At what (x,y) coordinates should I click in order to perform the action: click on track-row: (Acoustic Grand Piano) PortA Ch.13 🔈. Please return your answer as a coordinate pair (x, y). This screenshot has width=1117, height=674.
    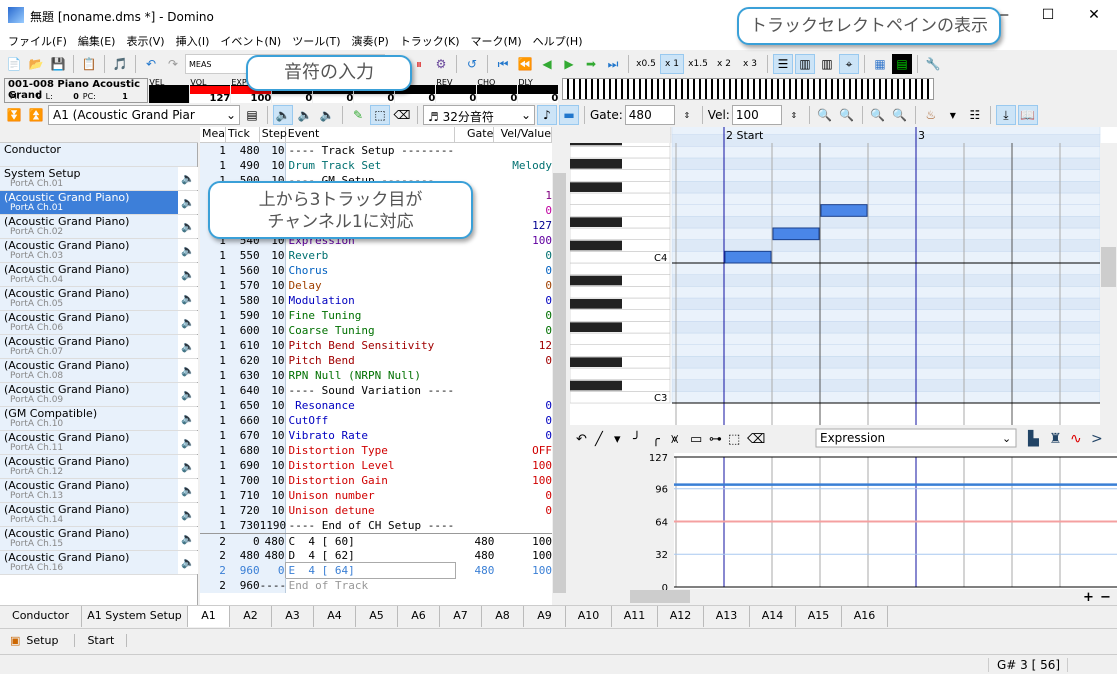
    Looking at the image, I should click on (99, 491).